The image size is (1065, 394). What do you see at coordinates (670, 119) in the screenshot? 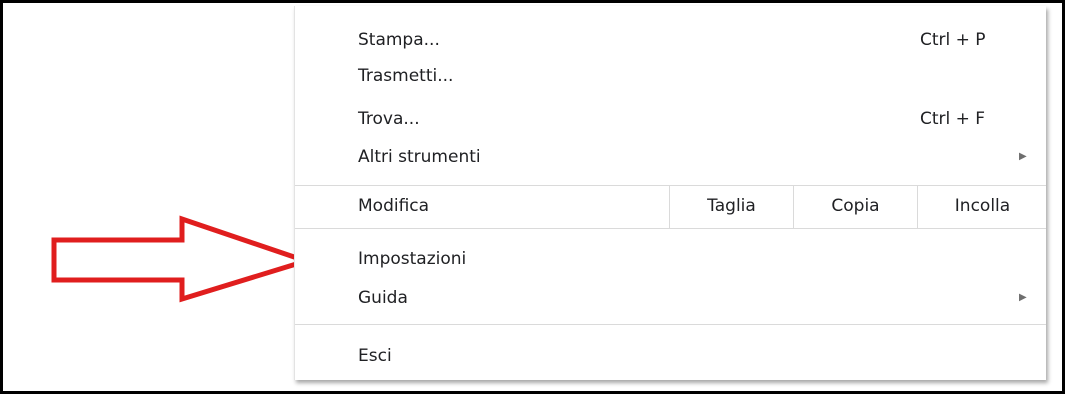
I see `menu-item-find: Trova... Ctrl + F` at bounding box center [670, 119].